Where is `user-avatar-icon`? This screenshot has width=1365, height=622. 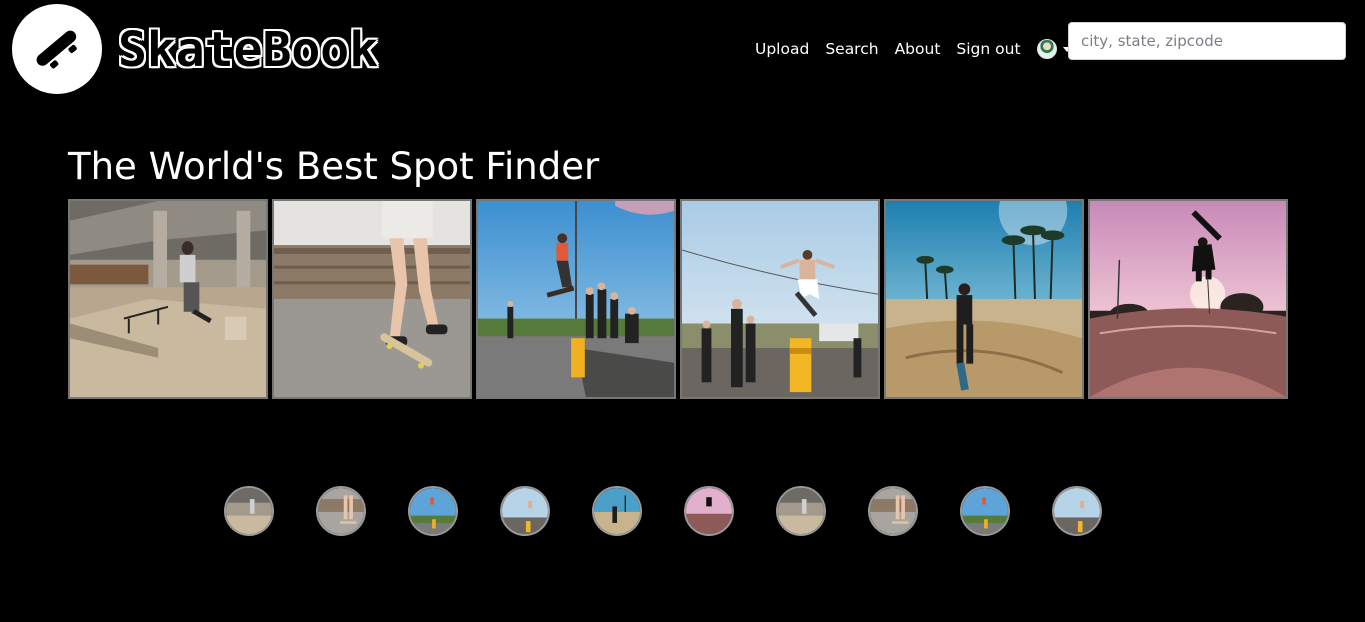
user-avatar-icon is located at coordinates (1046, 49).